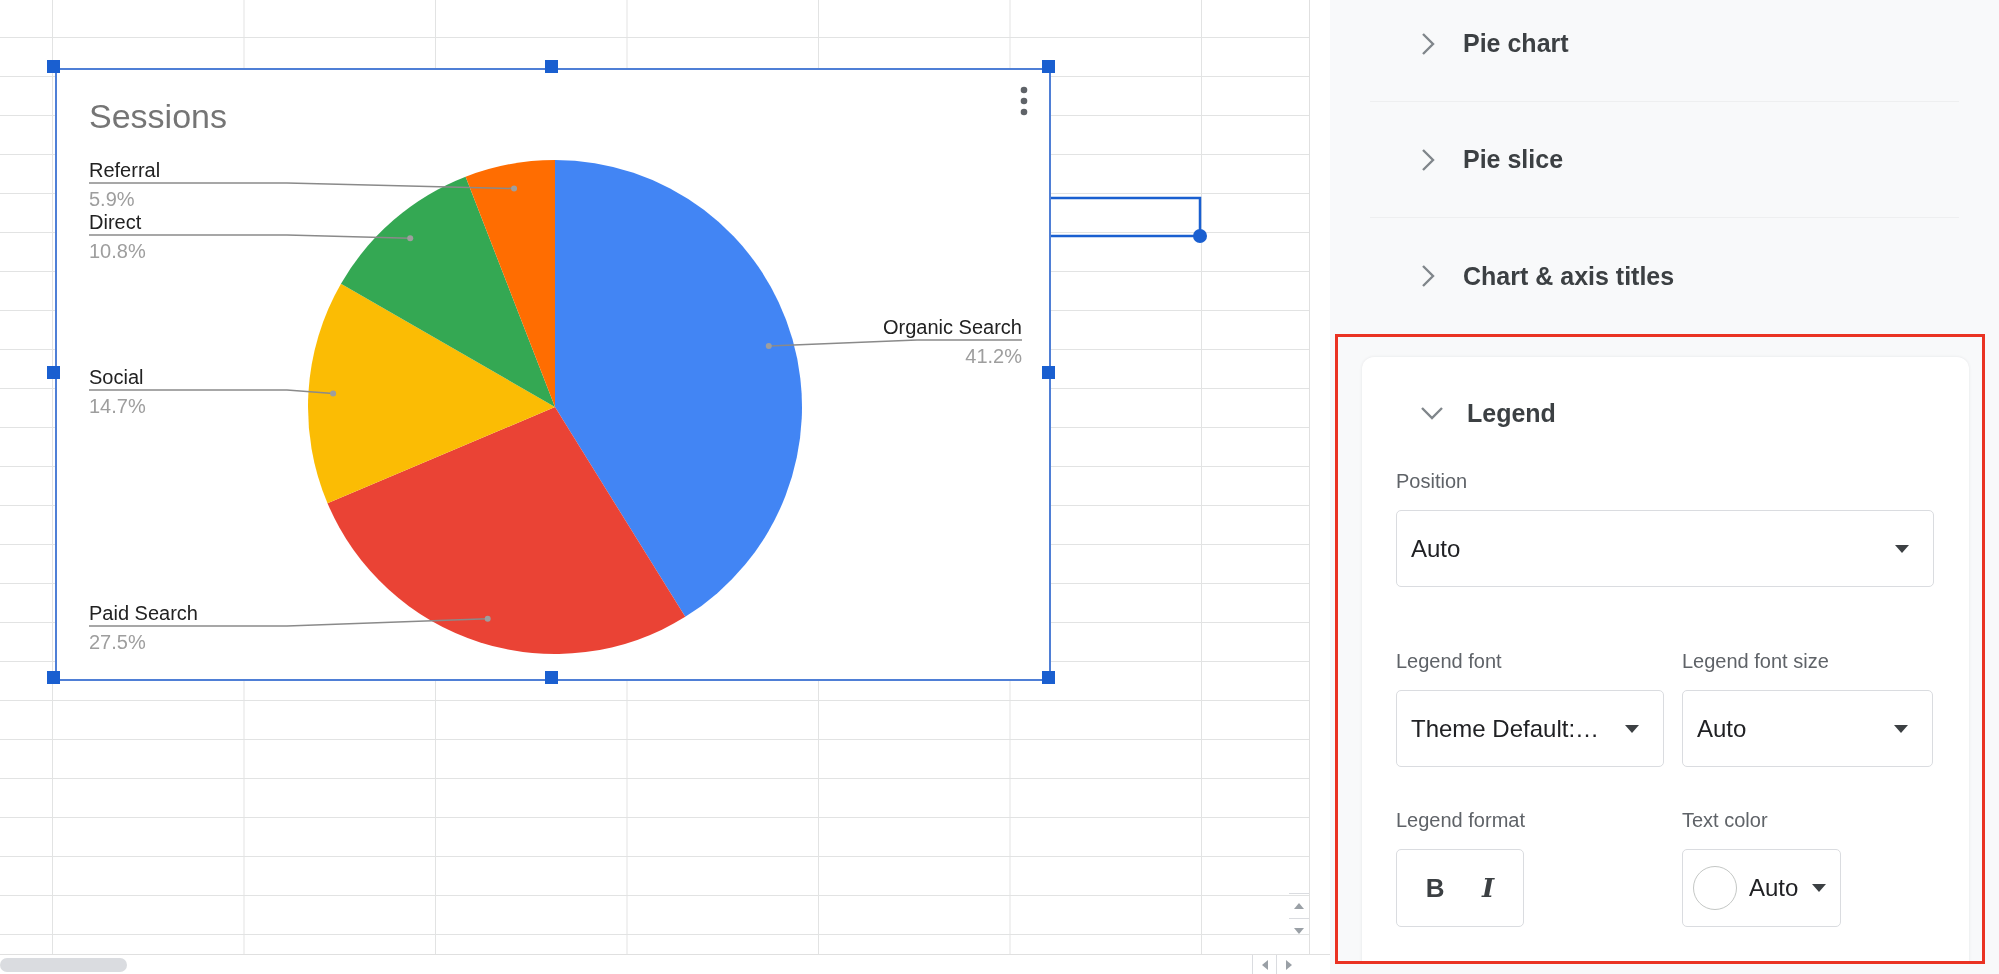 This screenshot has height=974, width=1999. I want to click on bold-button: B, so click(1435, 888).